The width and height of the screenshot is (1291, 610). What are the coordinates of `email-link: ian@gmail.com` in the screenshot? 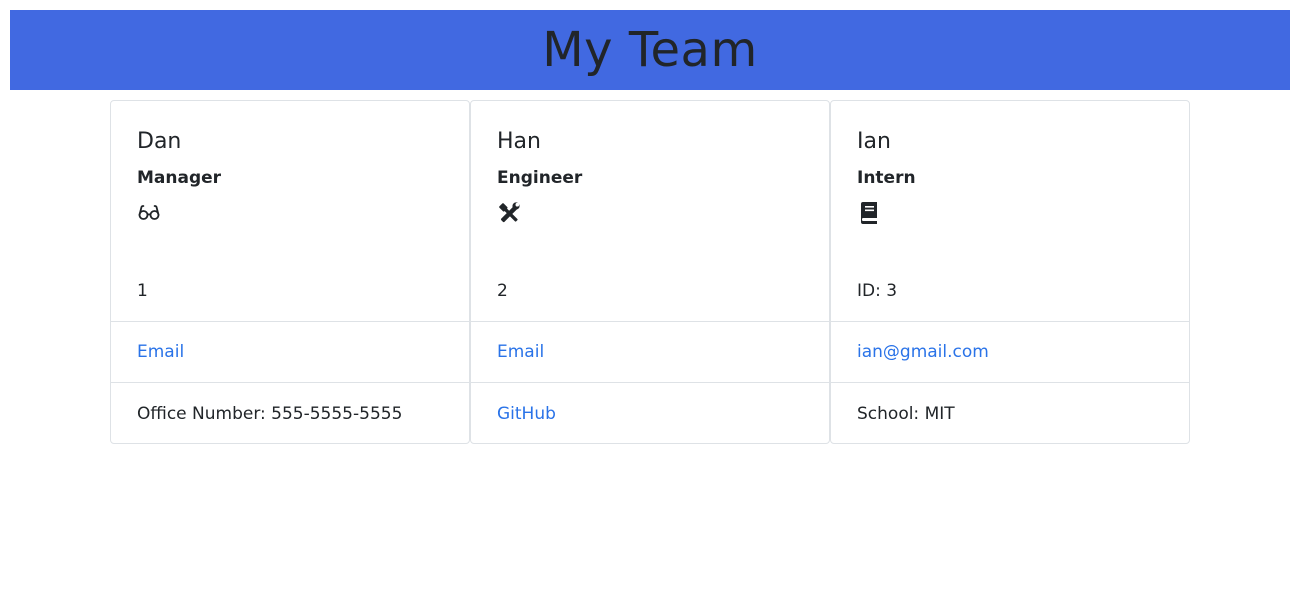 It's located at (923, 352).